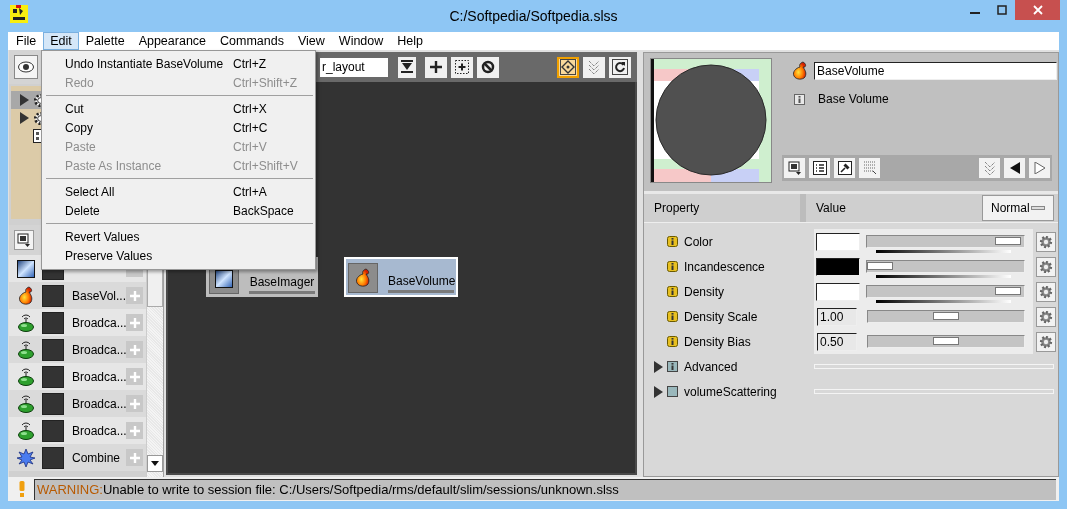 The image size is (1067, 509). What do you see at coordinates (717, 341) in the screenshot?
I see `property-label: Density Bias` at bounding box center [717, 341].